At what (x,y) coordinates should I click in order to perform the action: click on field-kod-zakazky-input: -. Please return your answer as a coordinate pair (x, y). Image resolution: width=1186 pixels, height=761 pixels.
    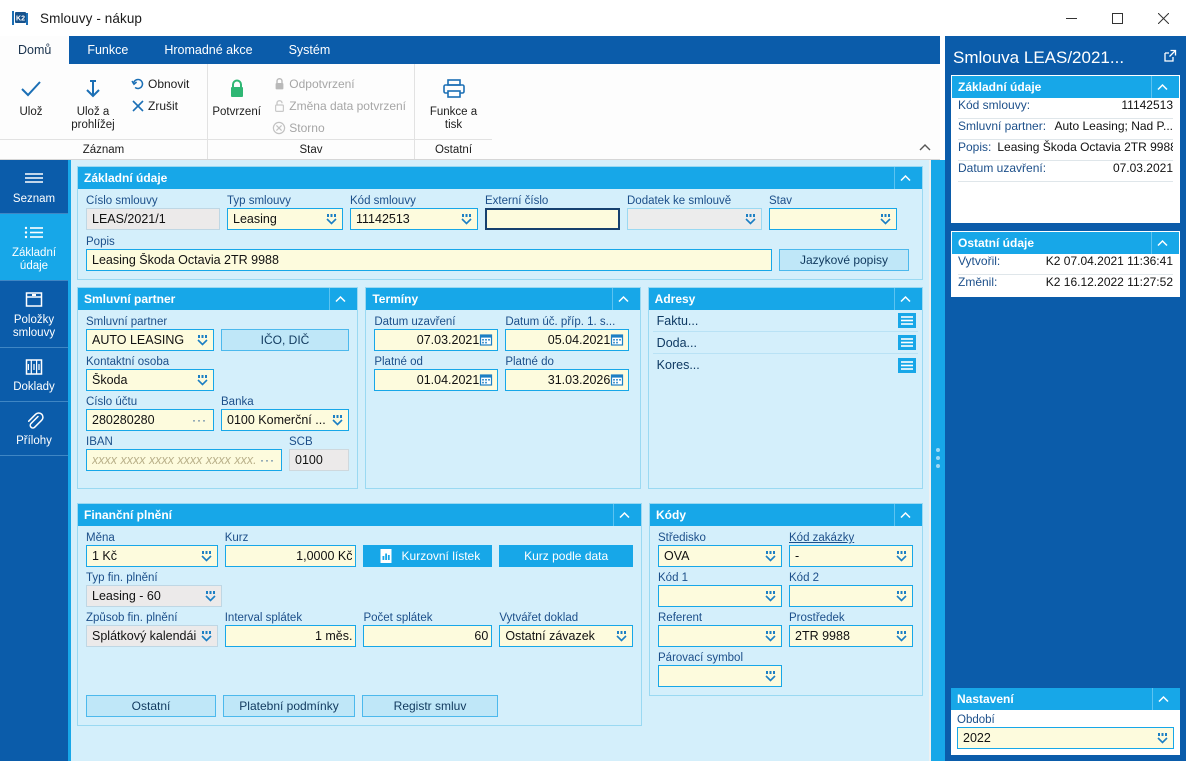
    Looking at the image, I should click on (851, 556).